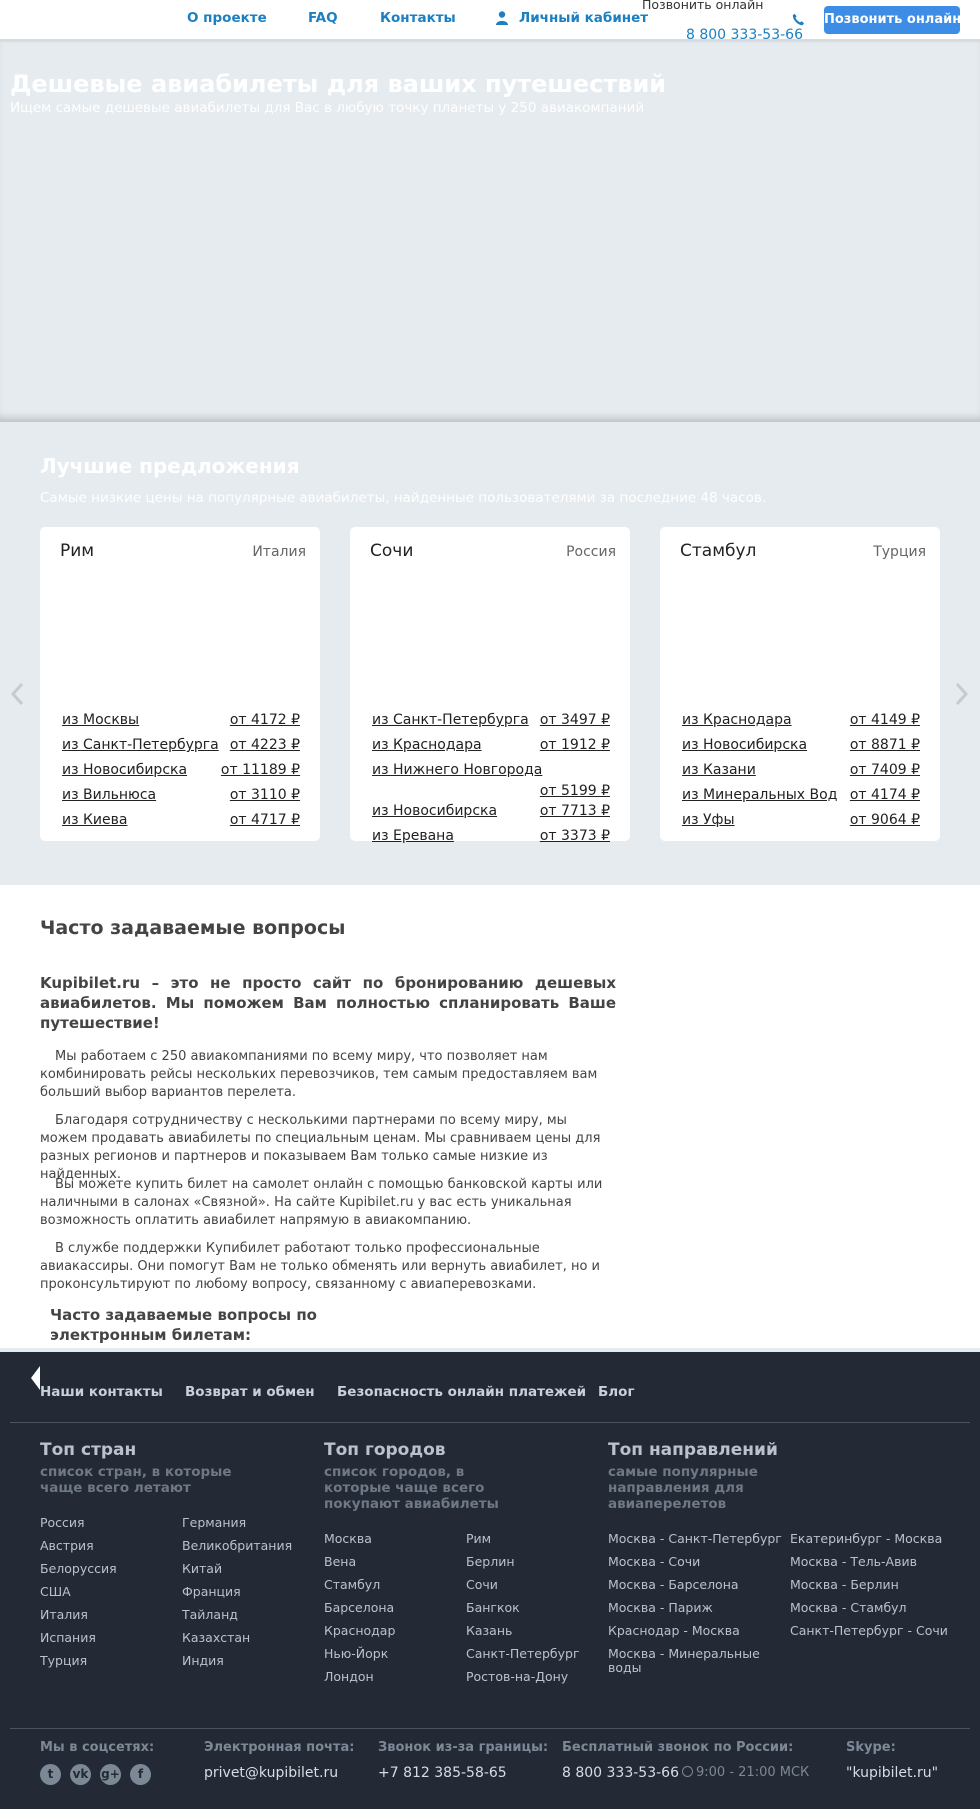  I want to click on route-from: из Уфы, so click(708, 820).